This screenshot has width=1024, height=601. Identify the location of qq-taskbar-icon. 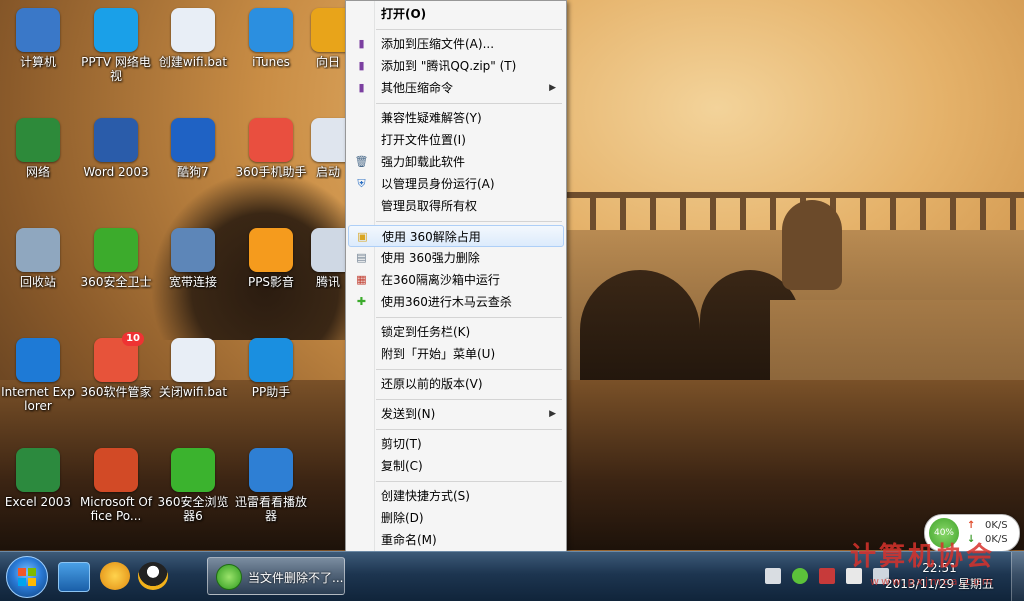
(153, 576).